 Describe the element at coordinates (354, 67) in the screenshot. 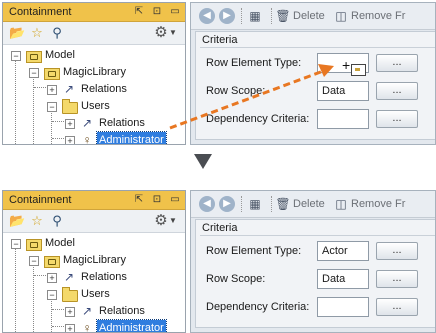

I see `drag-drop-cursor-icon: +` at that location.